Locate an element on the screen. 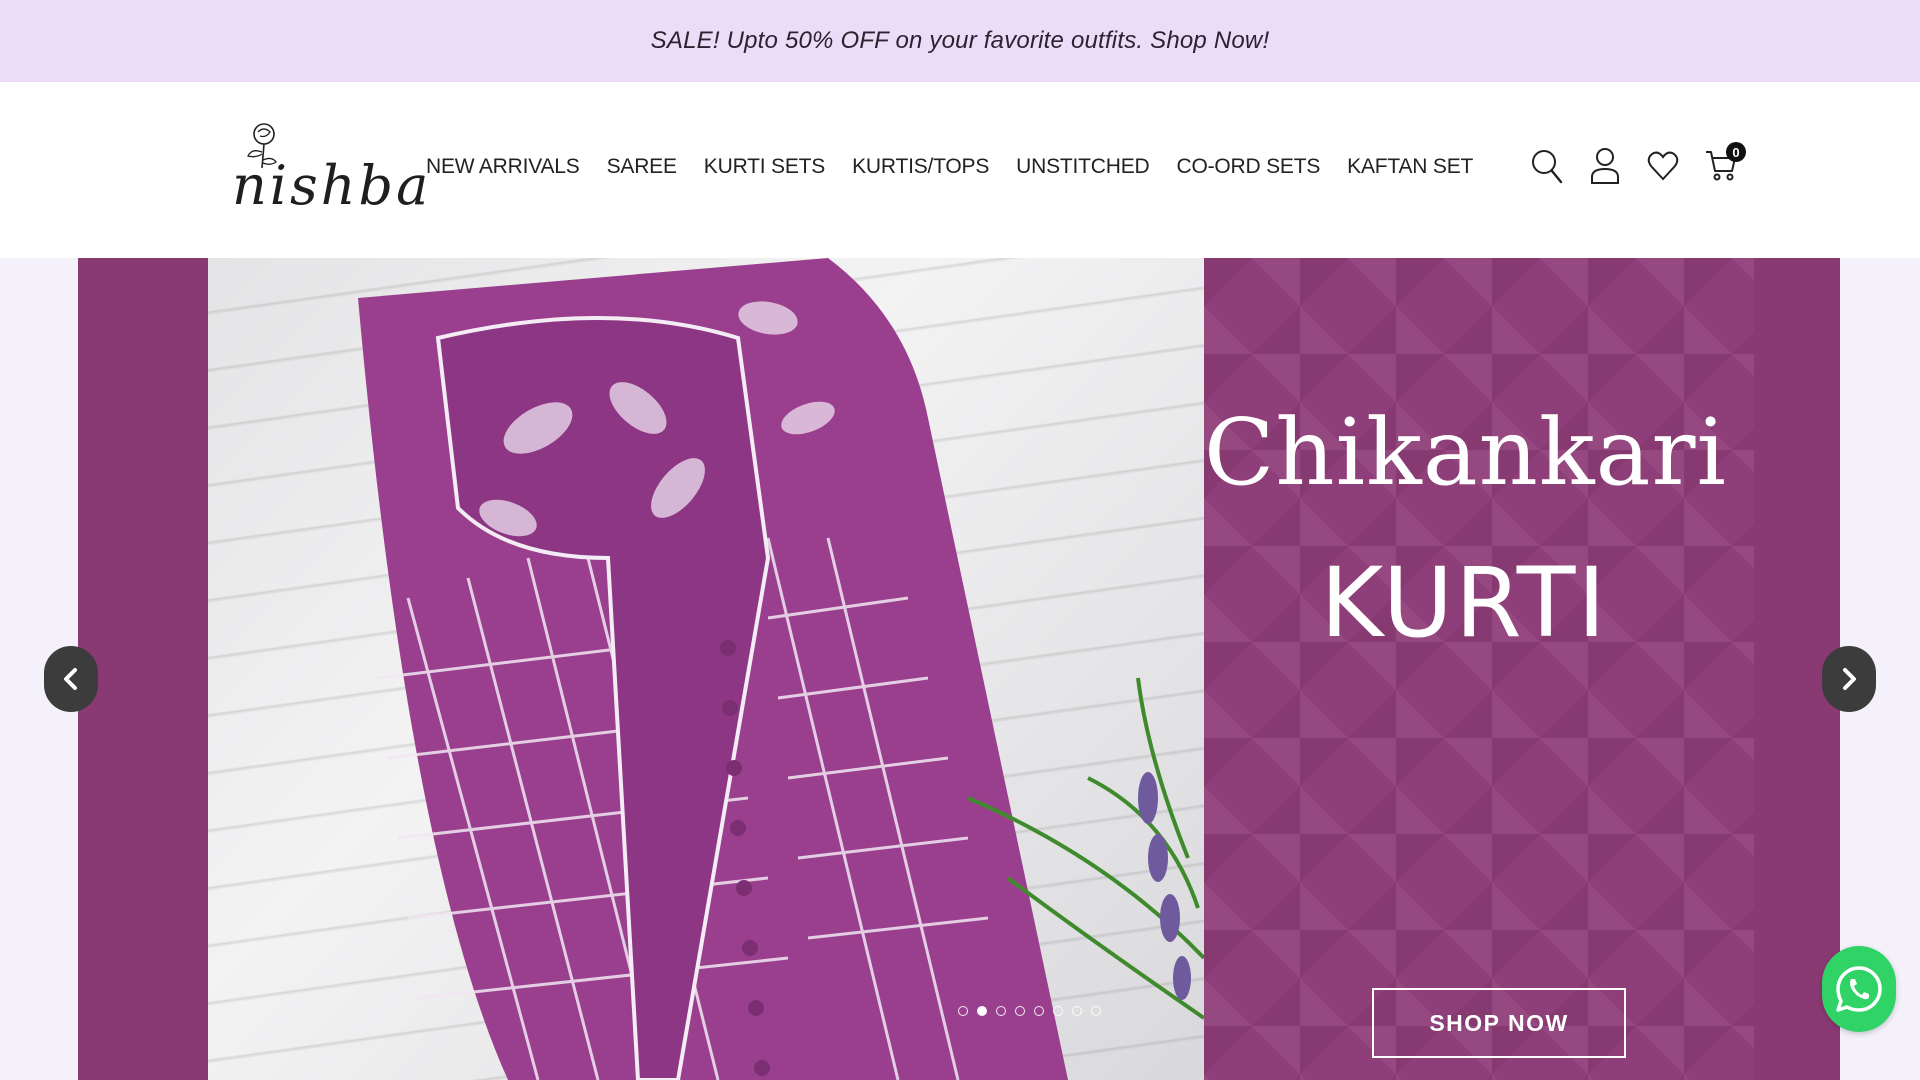 Image resolution: width=1920 pixels, height=1080 pixels. chevron-left-icon is located at coordinates (70, 679).